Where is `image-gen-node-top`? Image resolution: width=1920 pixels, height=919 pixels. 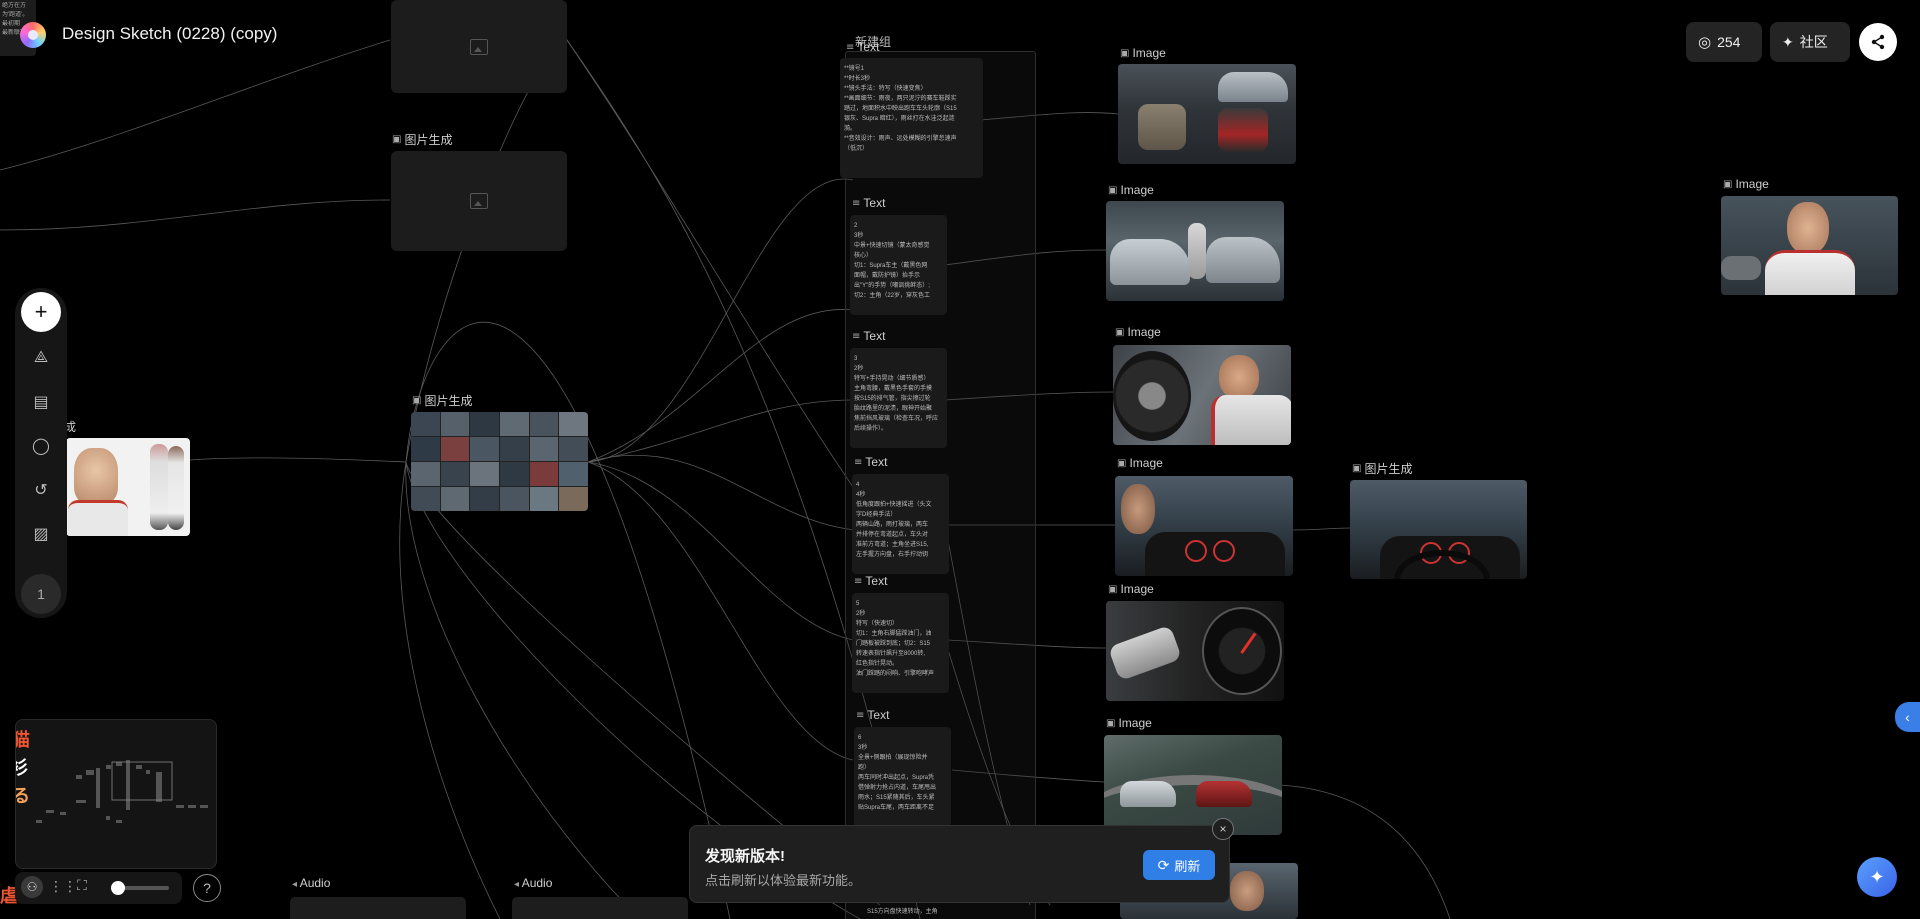 image-gen-node-top is located at coordinates (479, 46).